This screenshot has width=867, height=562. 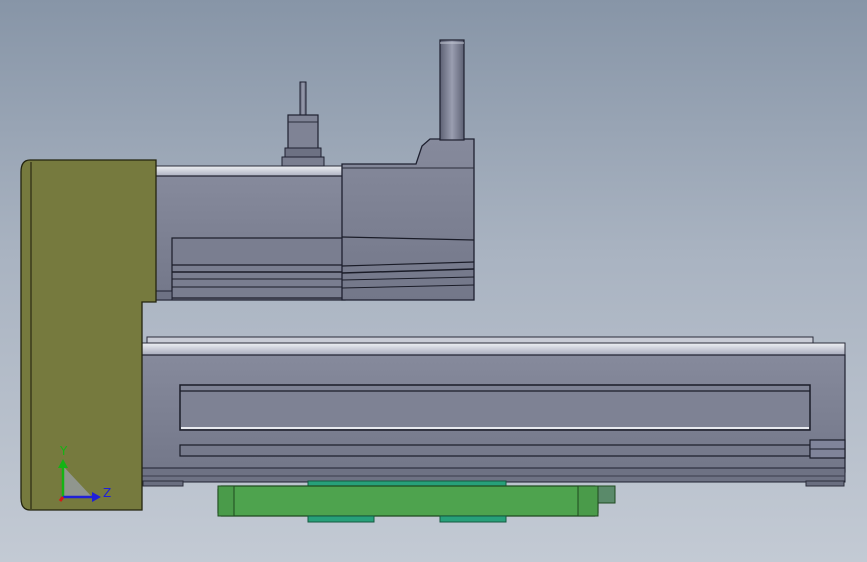 What do you see at coordinates (303, 99) in the screenshot?
I see `connector-pin` at bounding box center [303, 99].